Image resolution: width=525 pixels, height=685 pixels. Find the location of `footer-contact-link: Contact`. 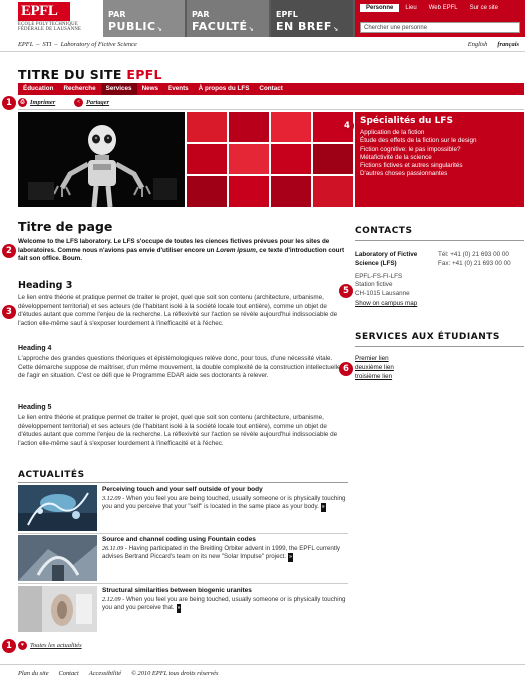

footer-contact-link: Contact is located at coordinates (69, 673).